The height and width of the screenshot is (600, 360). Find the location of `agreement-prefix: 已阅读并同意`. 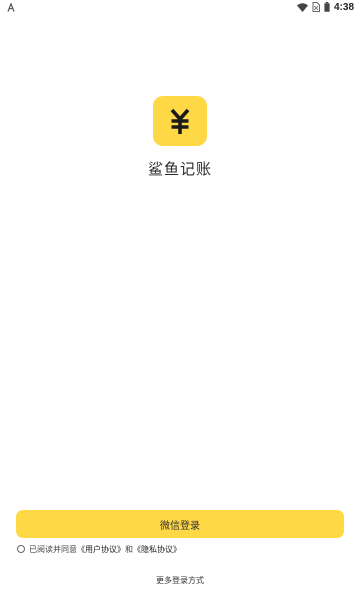

agreement-prefix: 已阅读并同意 is located at coordinates (53, 549).